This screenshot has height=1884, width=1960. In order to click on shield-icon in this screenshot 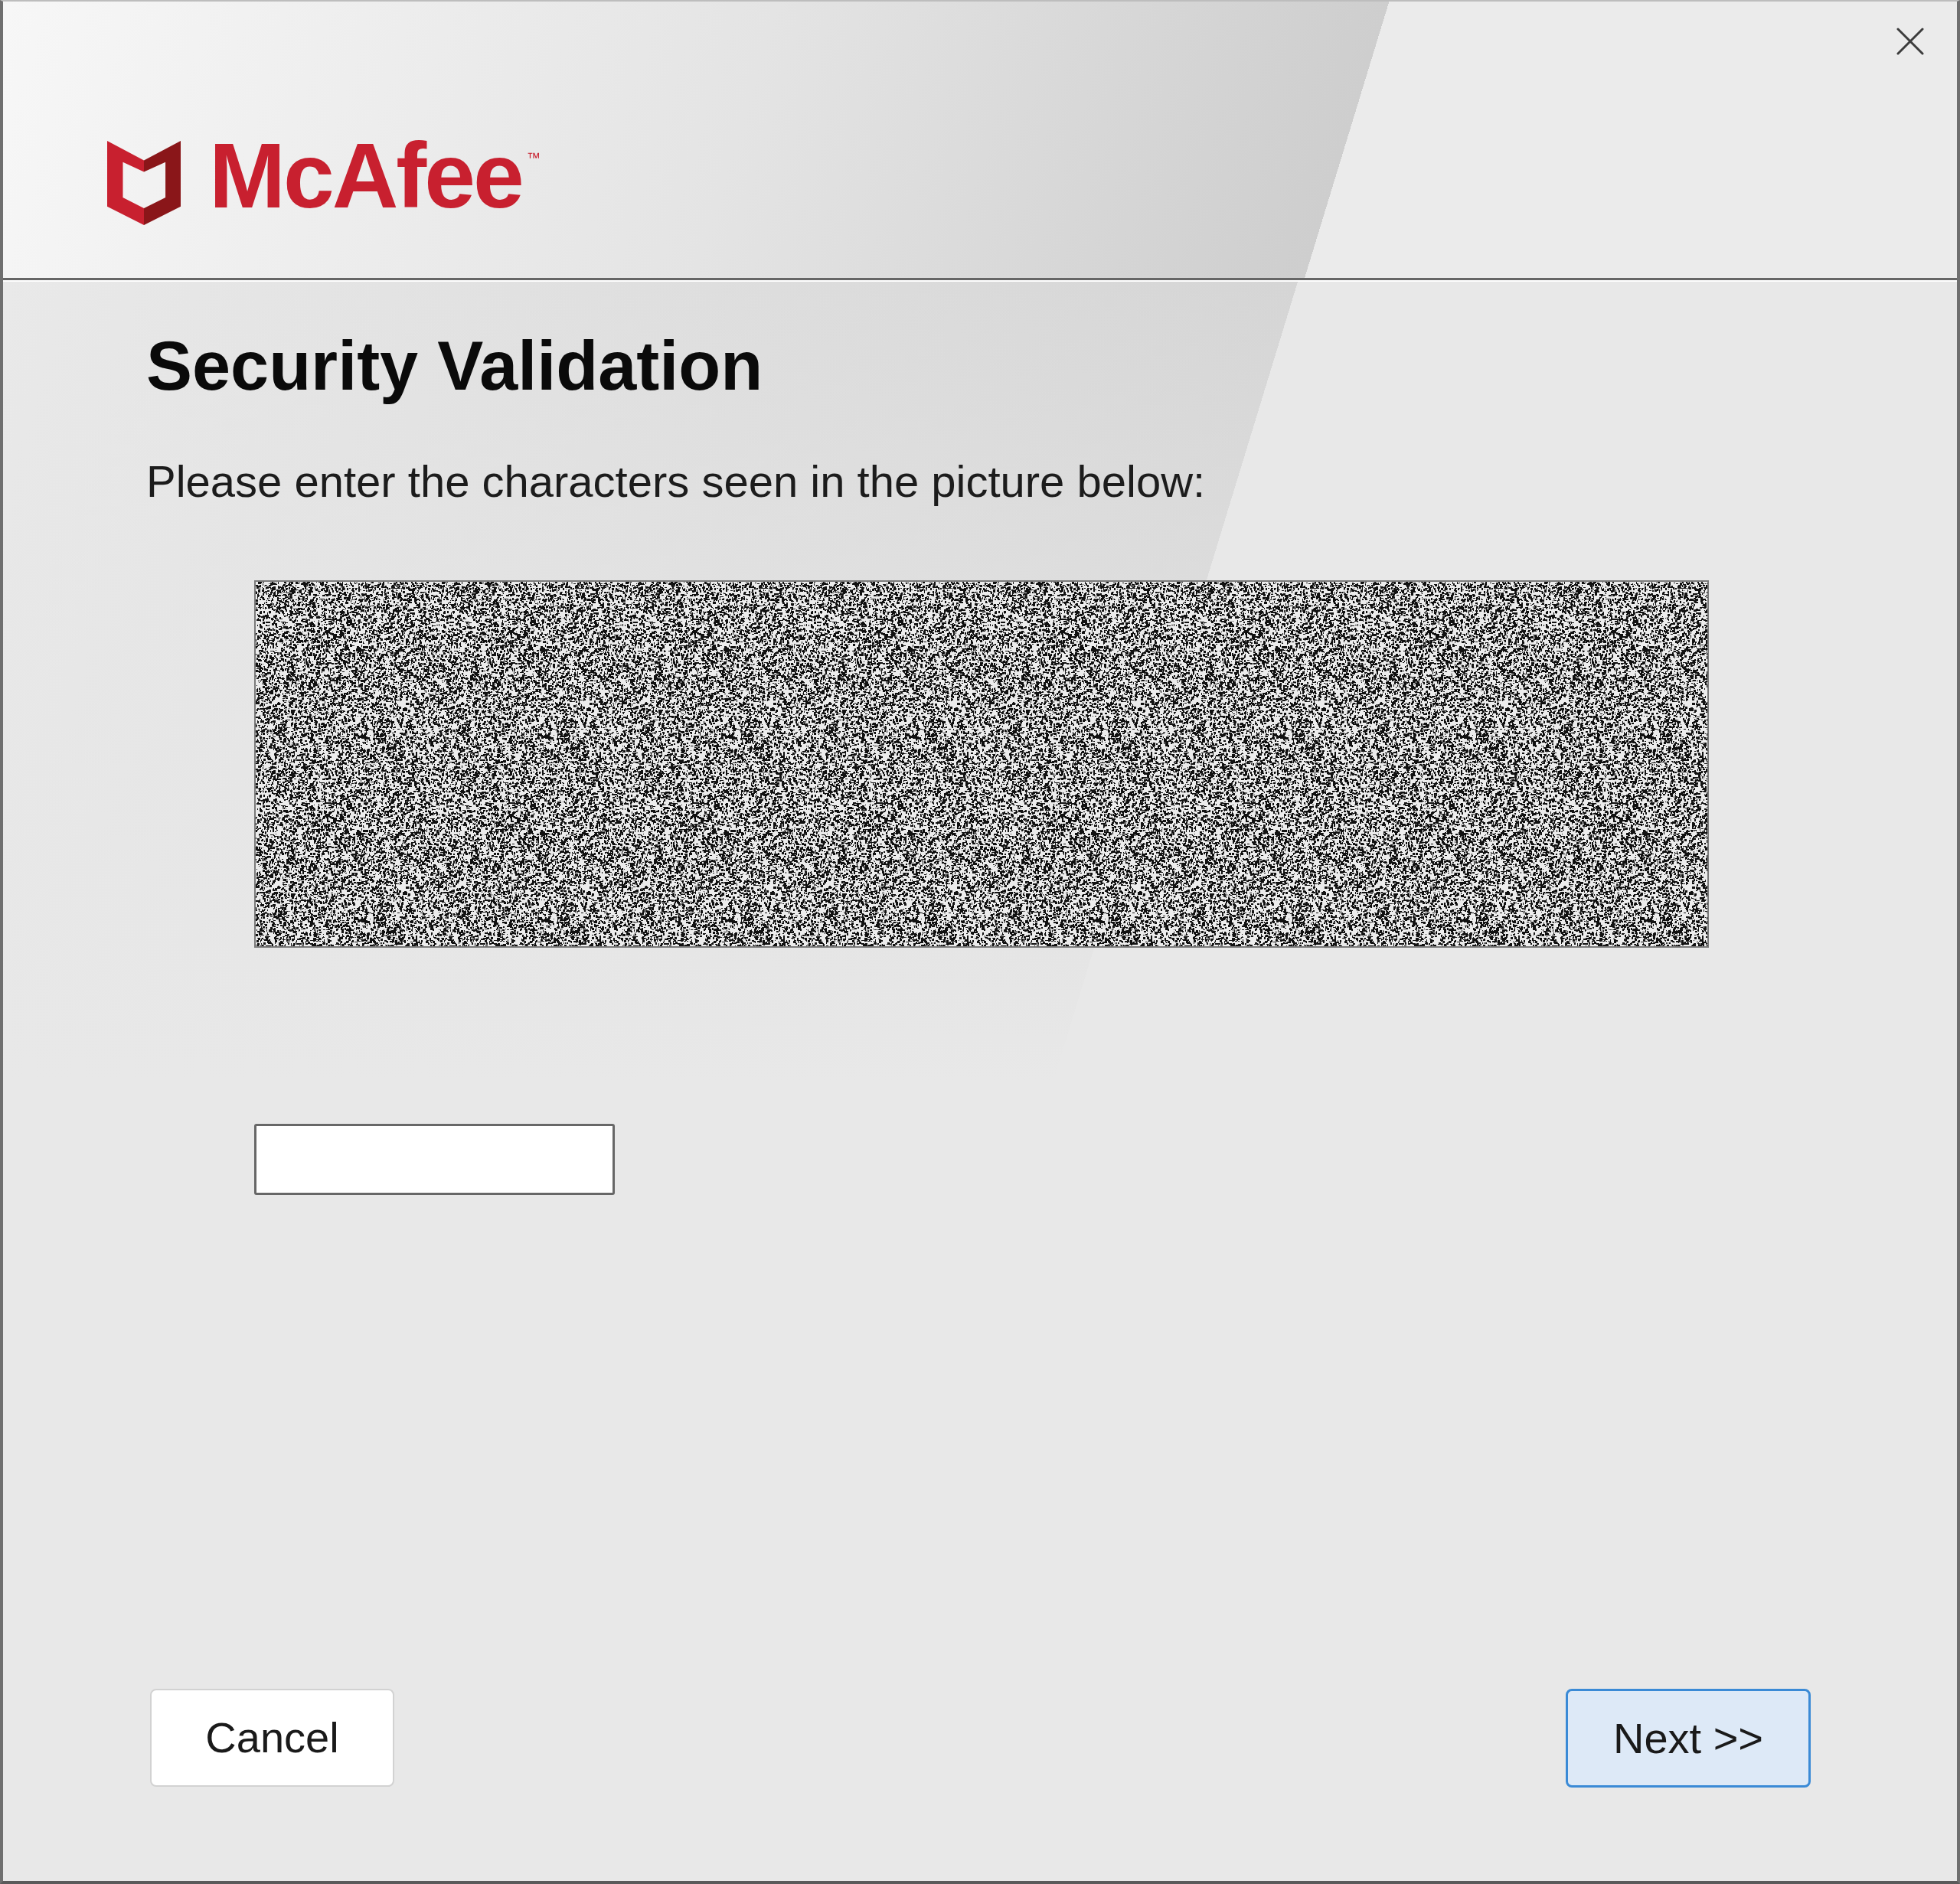, I will do `click(144, 183)`.